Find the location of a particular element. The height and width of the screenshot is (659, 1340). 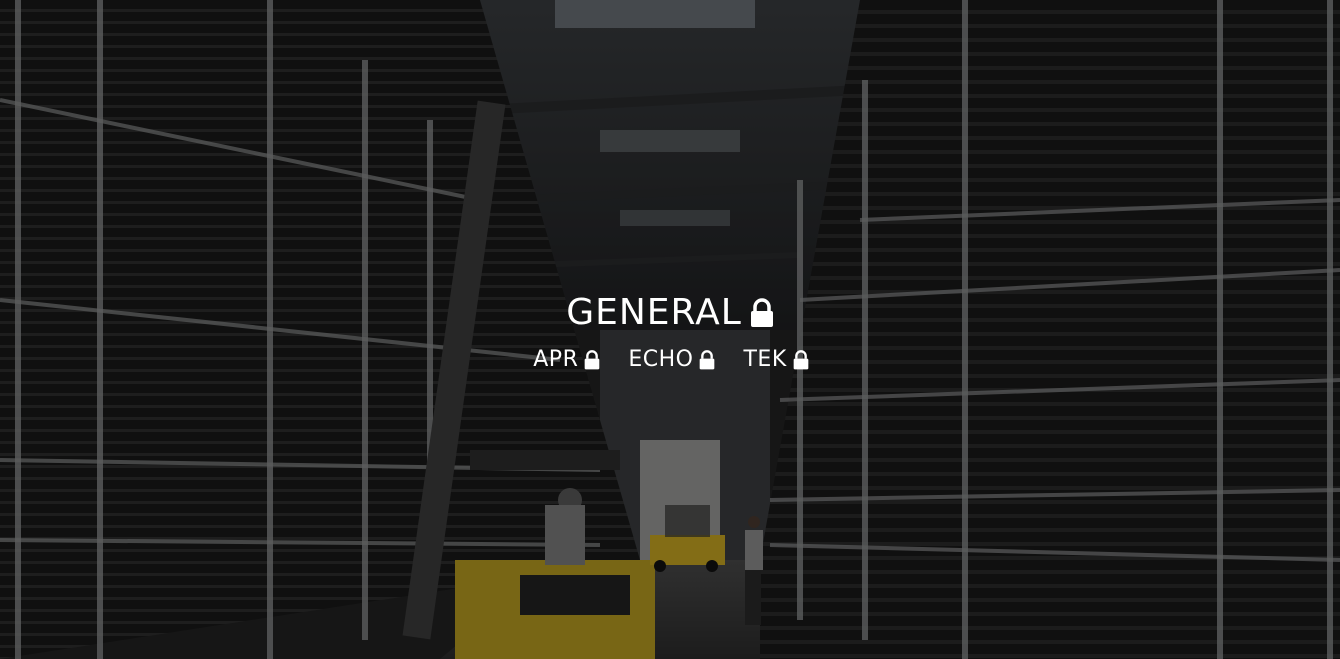

general-link-label: GENERAL is located at coordinates (654, 312).